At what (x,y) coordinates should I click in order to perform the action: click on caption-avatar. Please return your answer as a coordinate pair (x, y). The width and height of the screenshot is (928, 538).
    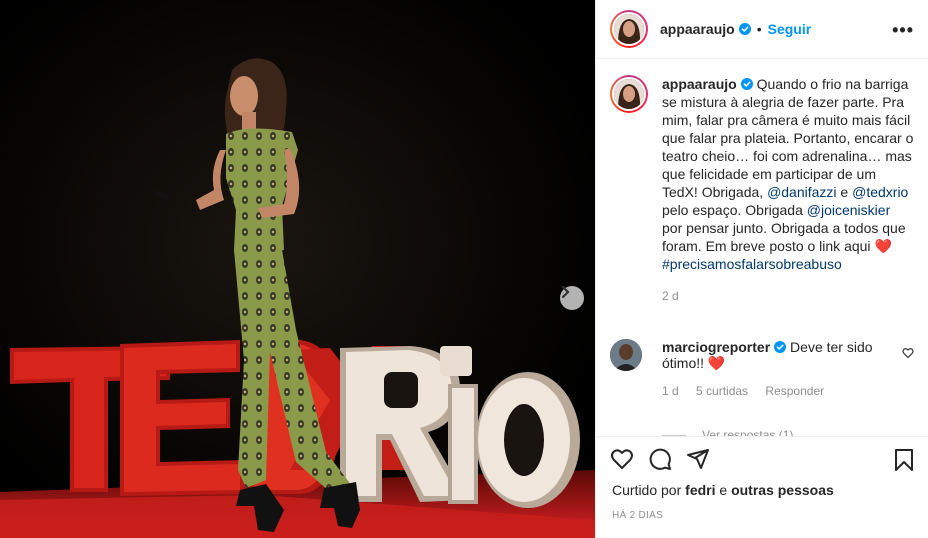
    Looking at the image, I should click on (629, 94).